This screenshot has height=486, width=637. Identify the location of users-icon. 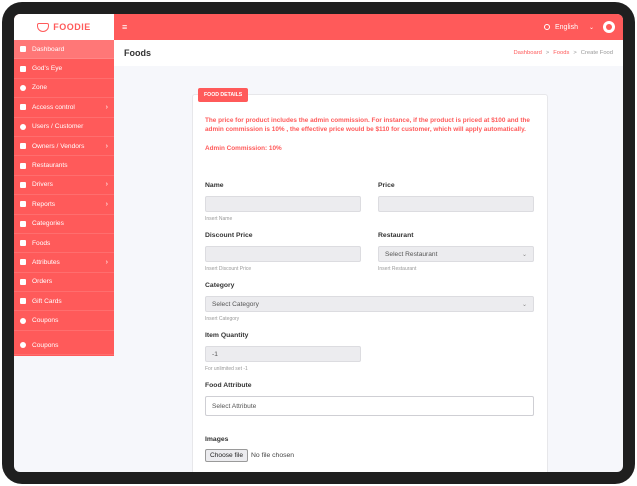
(23, 126).